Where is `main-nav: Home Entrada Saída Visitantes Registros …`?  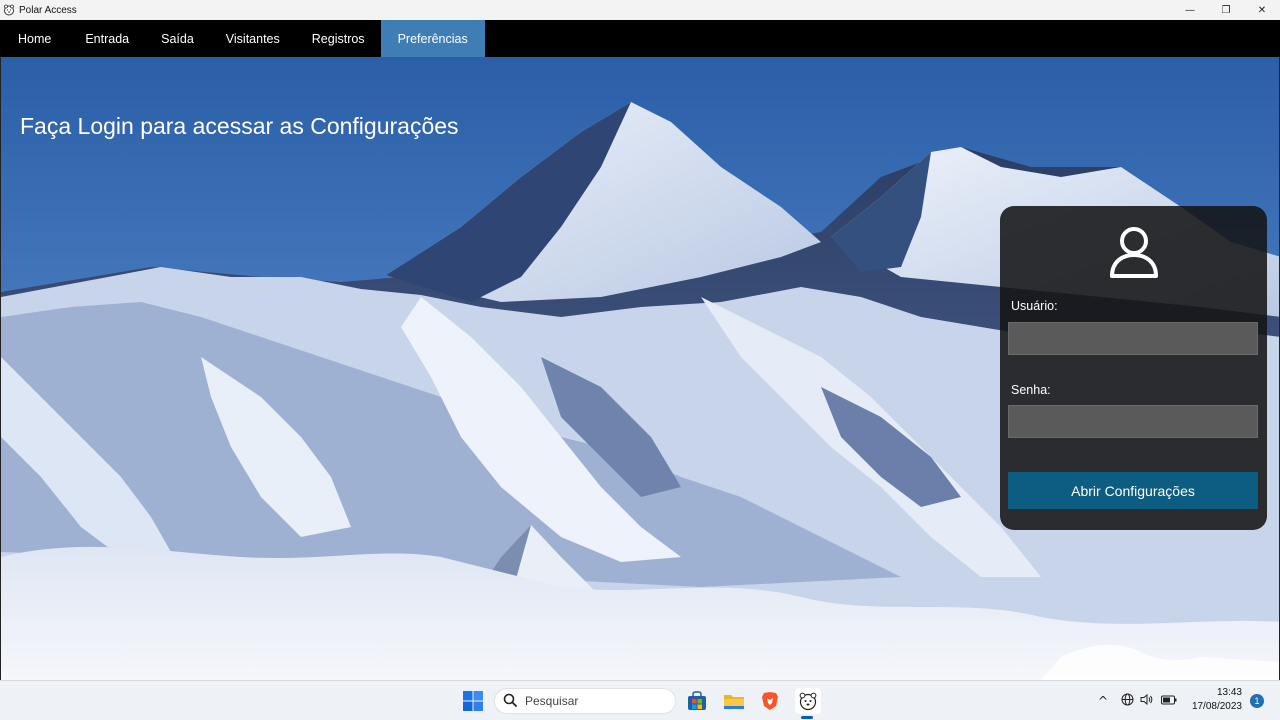 main-nav: Home Entrada Saída Visitantes Registros … is located at coordinates (640, 38).